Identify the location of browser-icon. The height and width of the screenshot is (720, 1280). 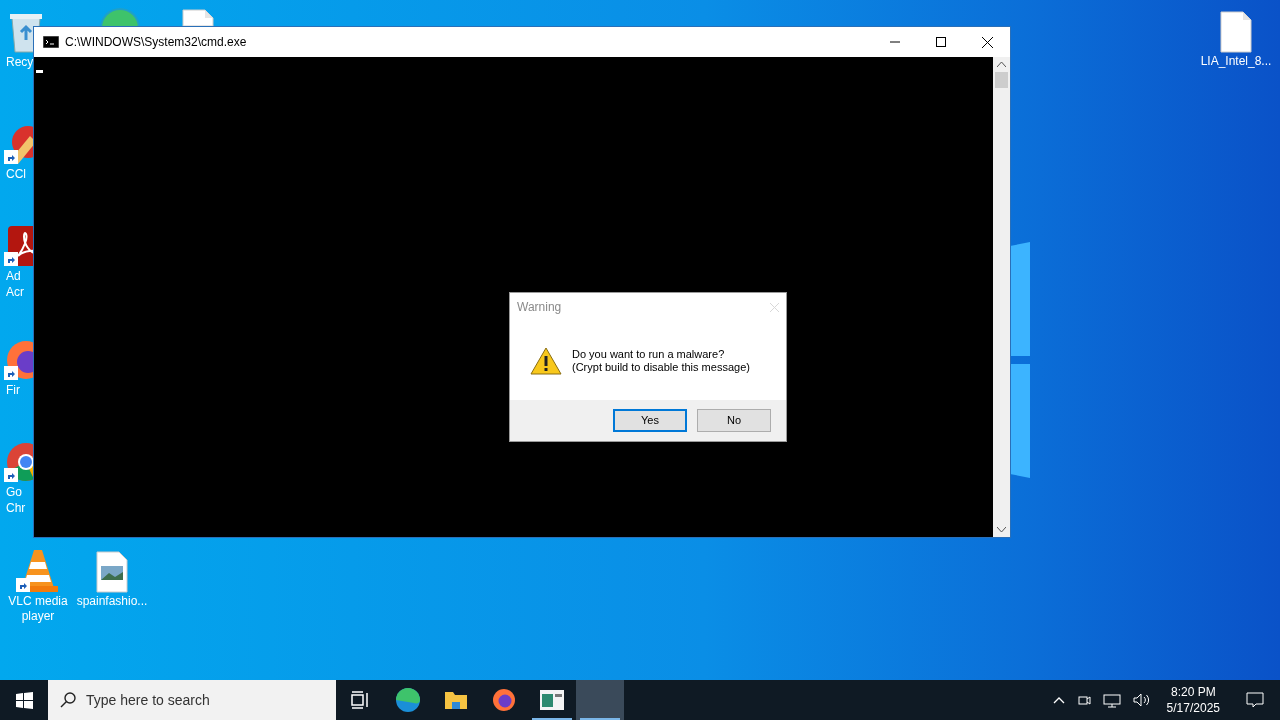
(408, 700).